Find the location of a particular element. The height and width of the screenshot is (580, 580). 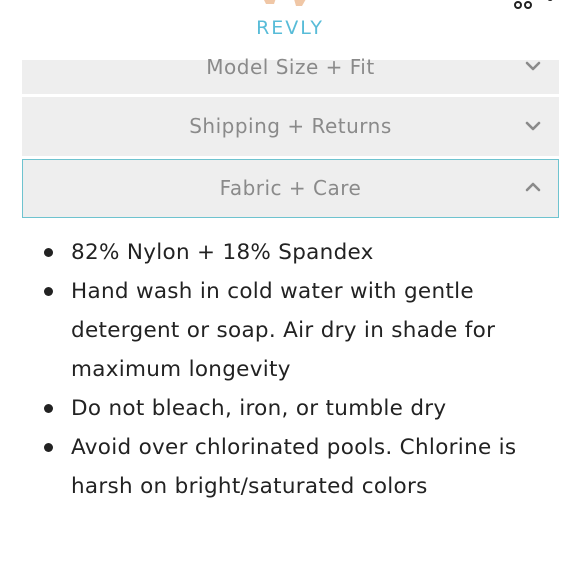

logo-mark-icon is located at coordinates (285, 3).